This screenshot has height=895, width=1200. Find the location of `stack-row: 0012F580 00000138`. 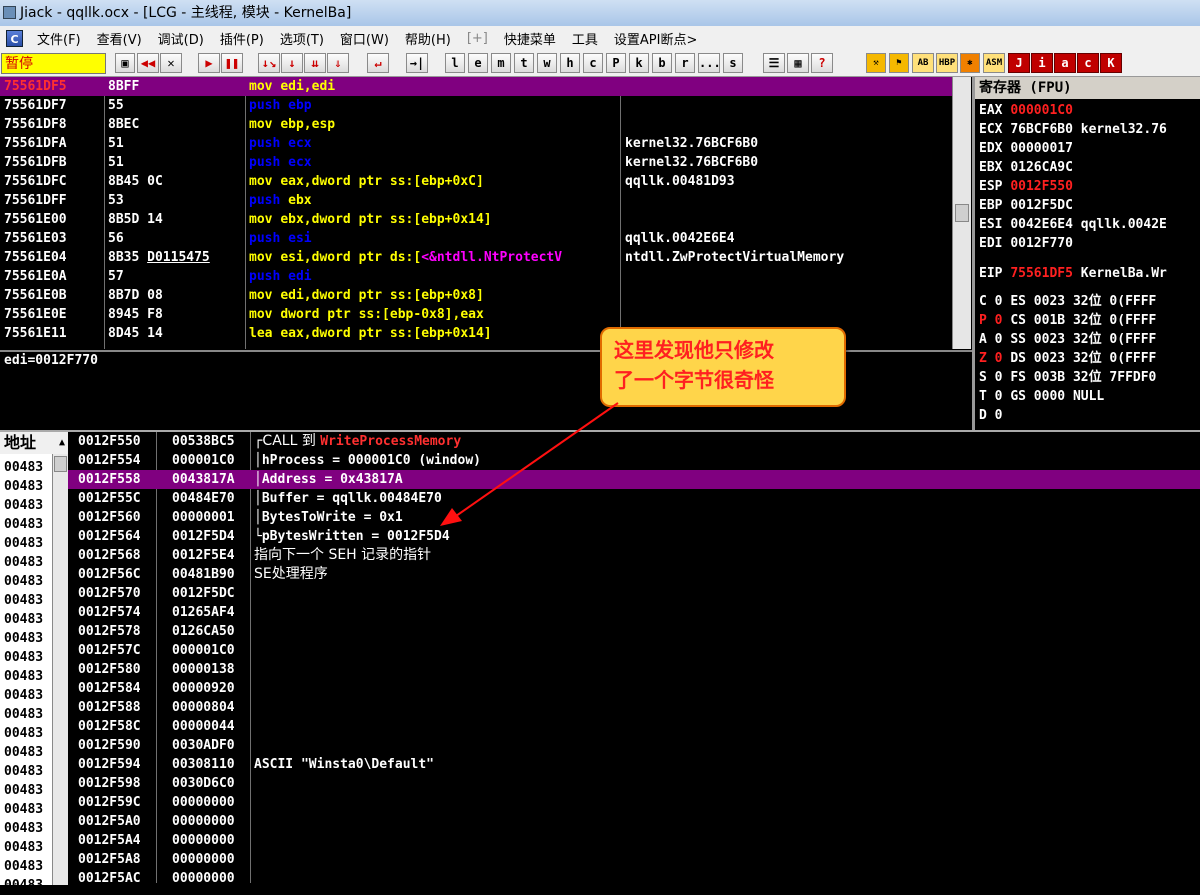

stack-row: 0012F580 00000138 is located at coordinates (634, 669).